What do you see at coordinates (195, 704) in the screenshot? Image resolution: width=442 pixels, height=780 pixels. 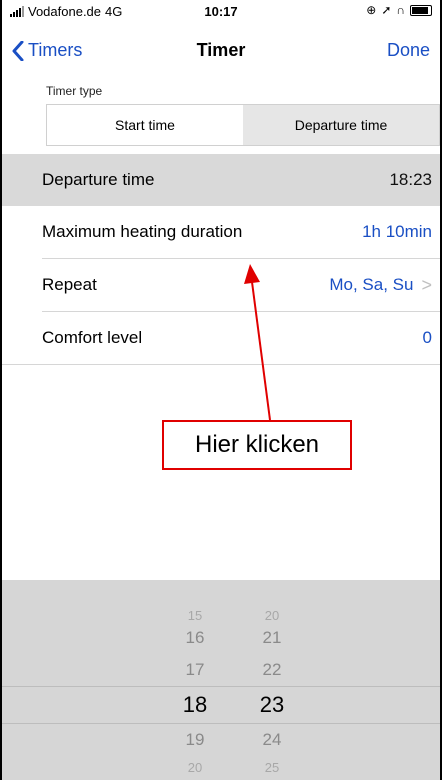 I see `picker-hour-selected: 18` at bounding box center [195, 704].